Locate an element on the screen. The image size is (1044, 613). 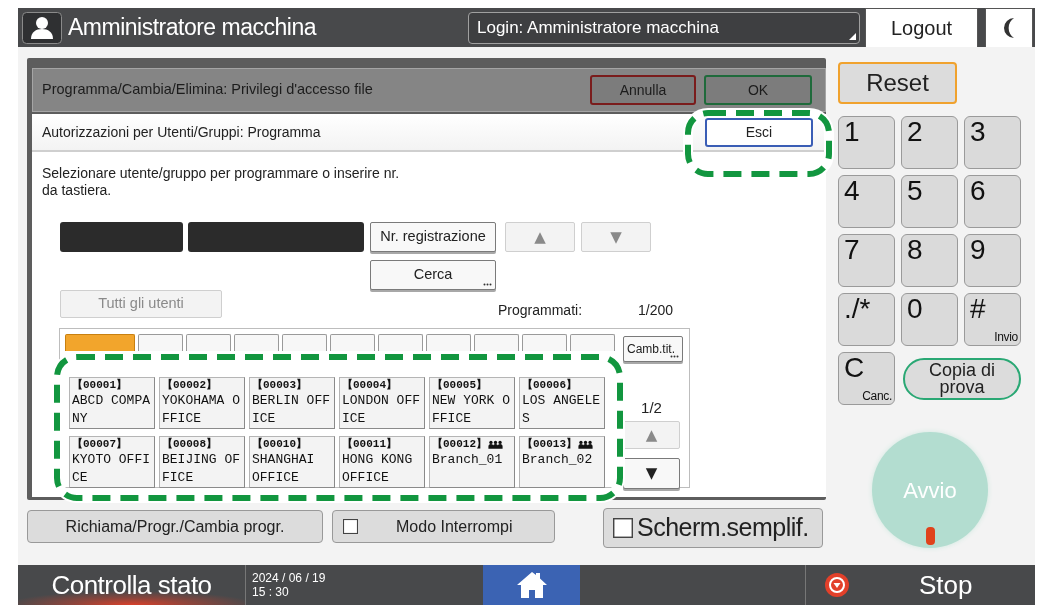
user-entry: 【00008】 BEIJING OF FICE is located at coordinates (202, 461).